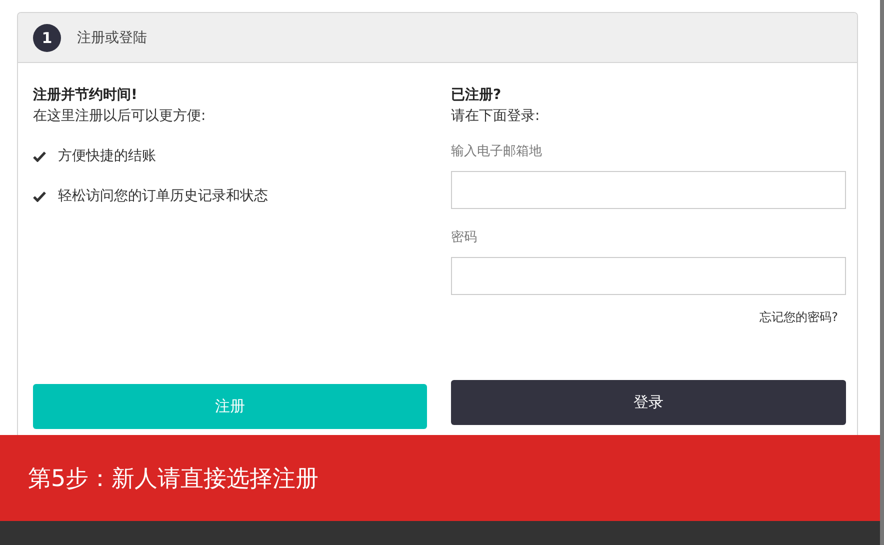  I want to click on login-intro: 请在下面登录:, so click(496, 116).